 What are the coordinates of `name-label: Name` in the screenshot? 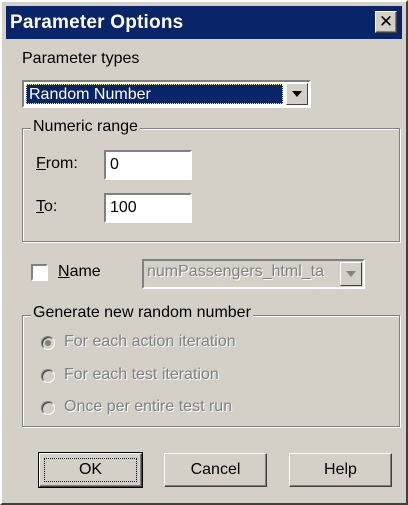 It's located at (79, 272).